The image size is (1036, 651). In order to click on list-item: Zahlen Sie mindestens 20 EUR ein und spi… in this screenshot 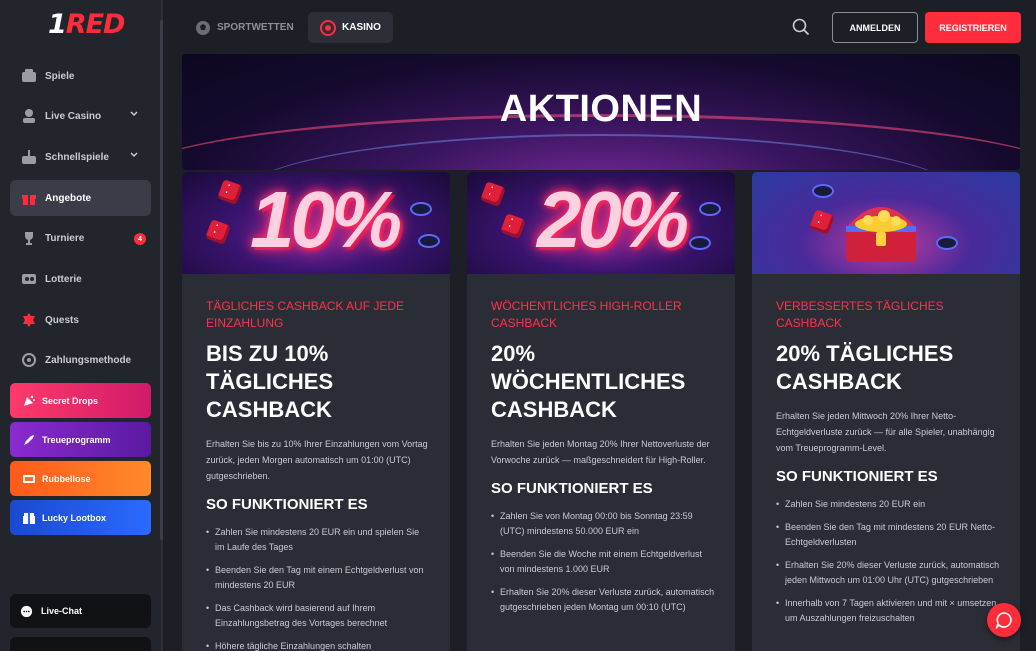, I will do `click(318, 540)`.